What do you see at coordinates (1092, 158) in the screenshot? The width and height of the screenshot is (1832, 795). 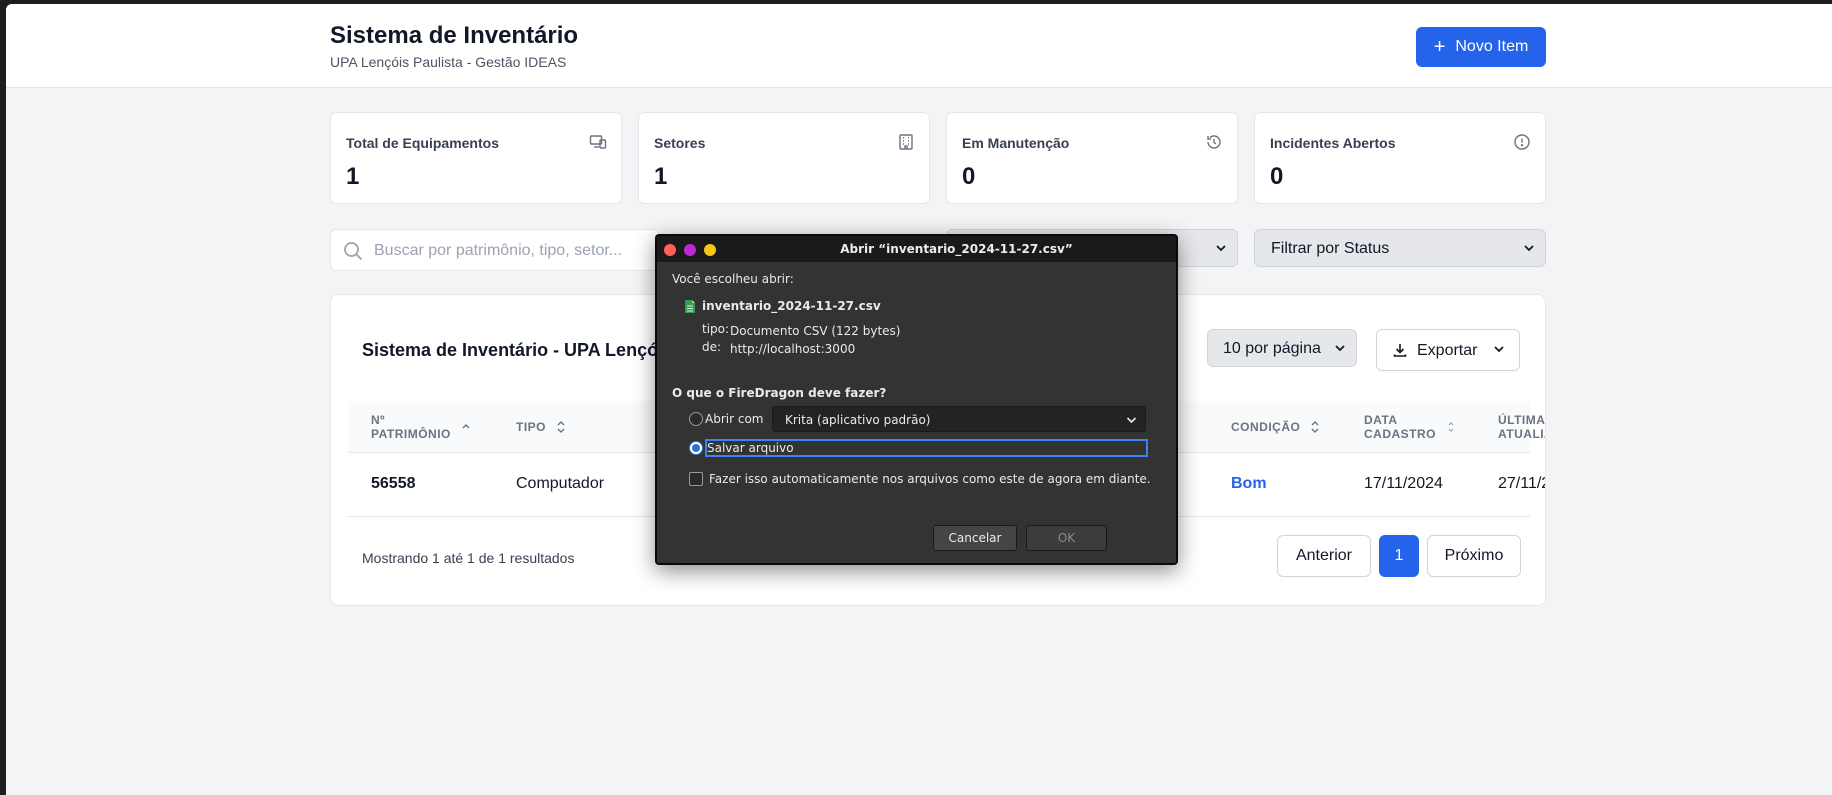 I see `stat-card-maintenance: Em Manutenção 0` at bounding box center [1092, 158].